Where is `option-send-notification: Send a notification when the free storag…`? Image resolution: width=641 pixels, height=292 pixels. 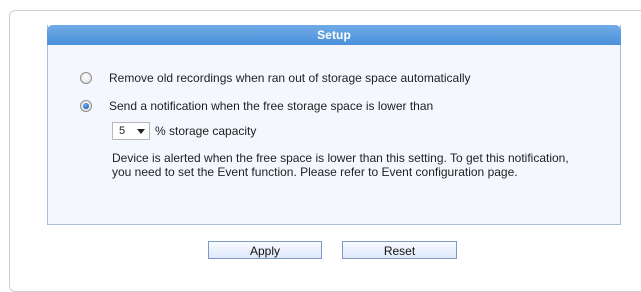 option-send-notification: Send a notification when the free storag… is located at coordinates (256, 106).